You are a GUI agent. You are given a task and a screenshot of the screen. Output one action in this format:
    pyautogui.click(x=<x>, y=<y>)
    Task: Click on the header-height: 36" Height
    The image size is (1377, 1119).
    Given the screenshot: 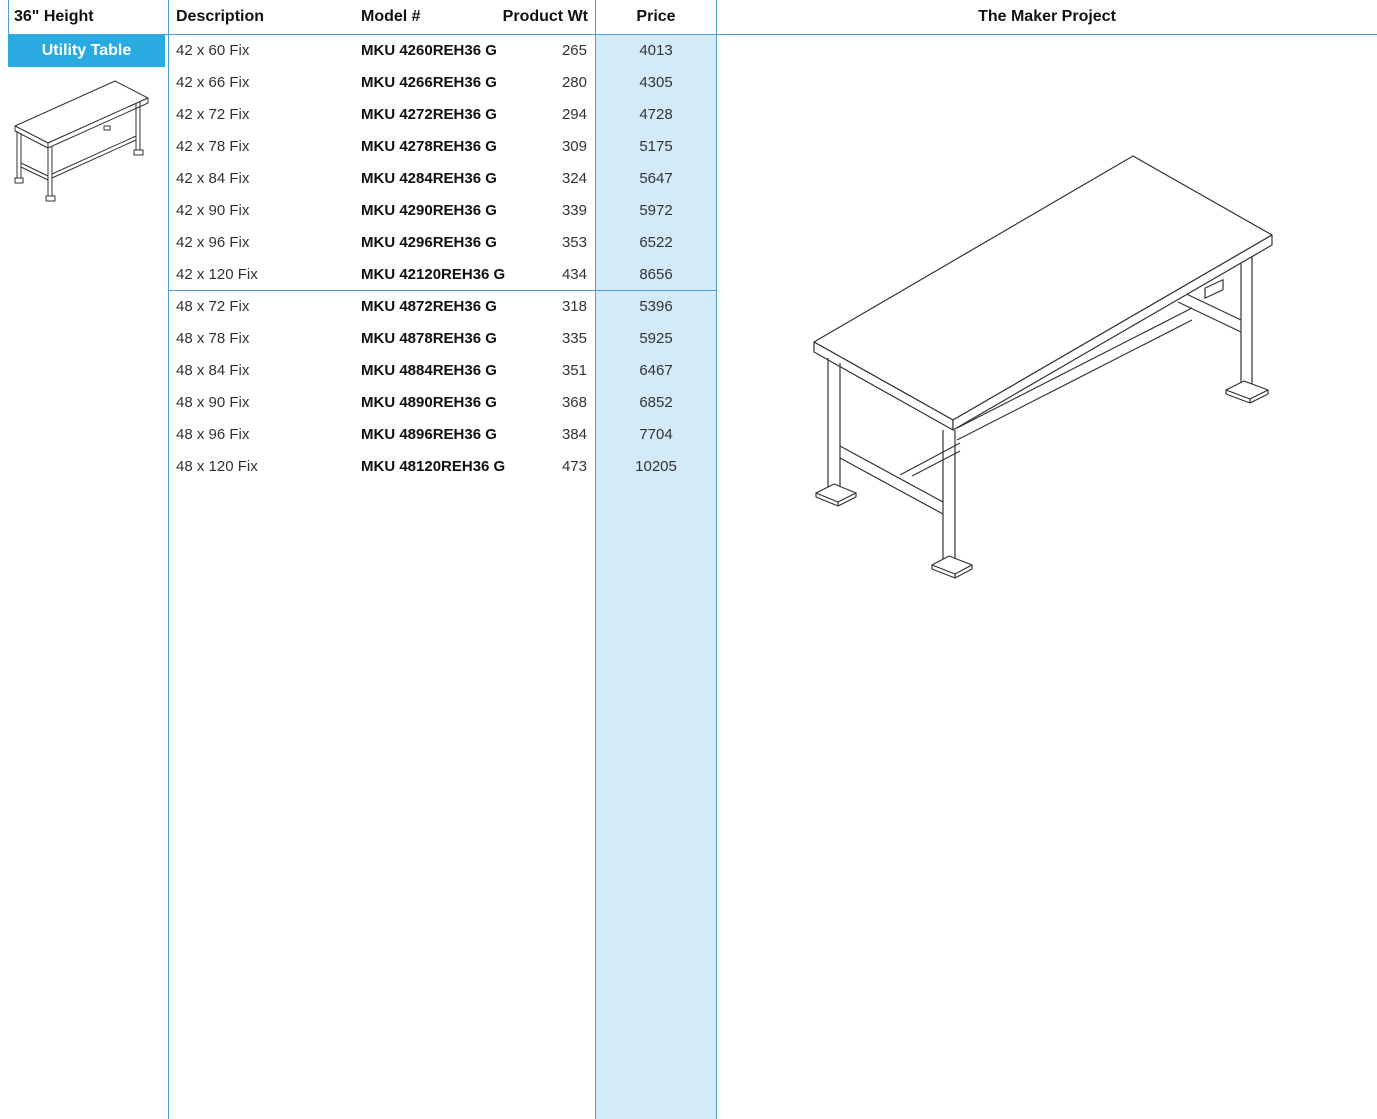 What is the action you would take?
    pyautogui.click(x=54, y=16)
    